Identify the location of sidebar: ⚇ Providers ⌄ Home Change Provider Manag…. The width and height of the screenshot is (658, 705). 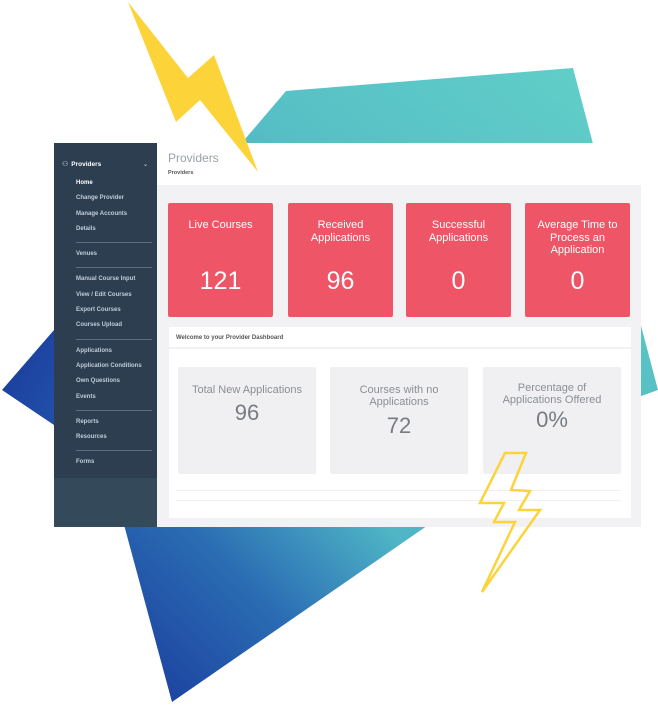
(105, 335).